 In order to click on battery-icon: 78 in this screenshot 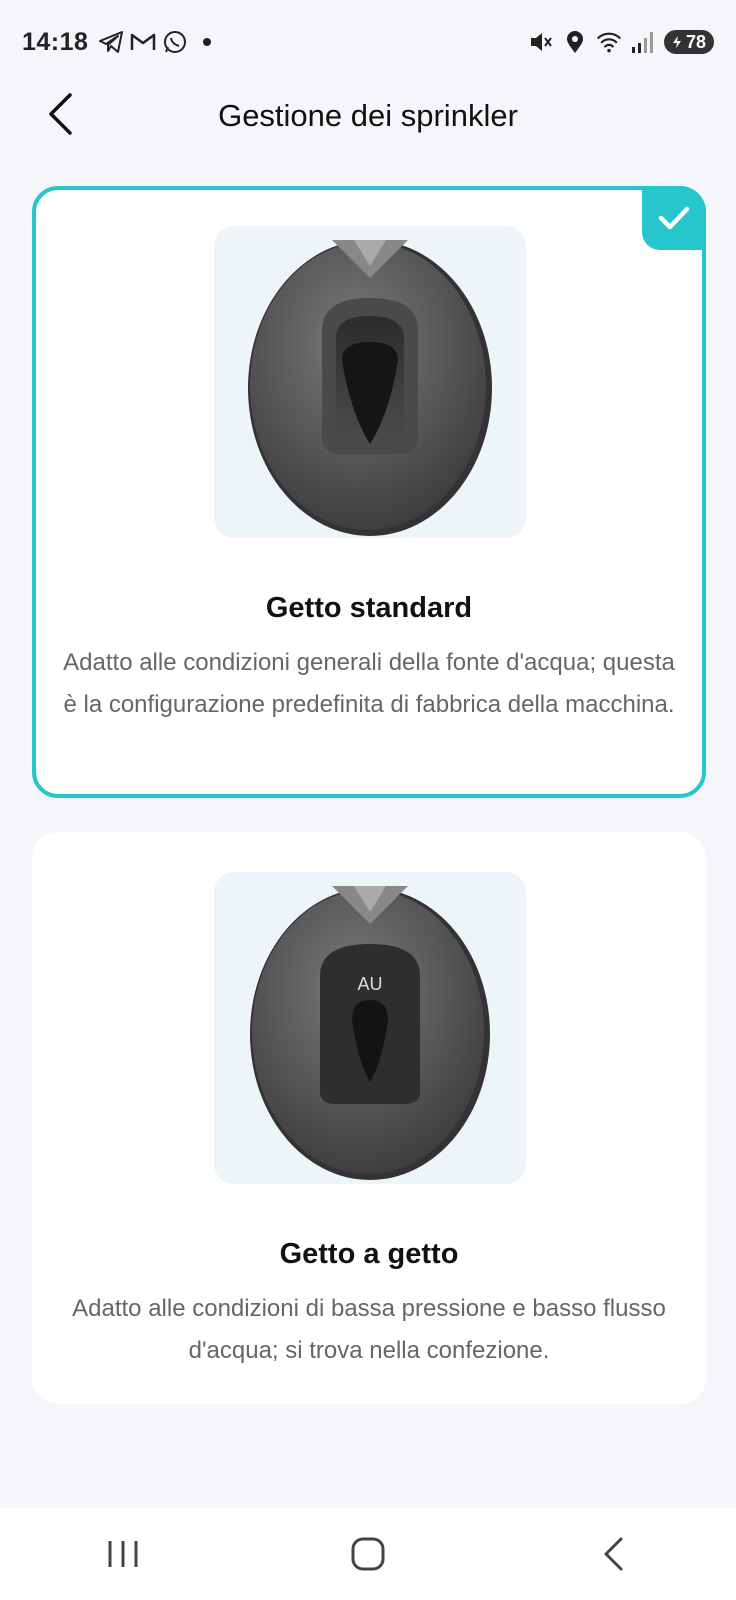, I will do `click(688, 42)`.